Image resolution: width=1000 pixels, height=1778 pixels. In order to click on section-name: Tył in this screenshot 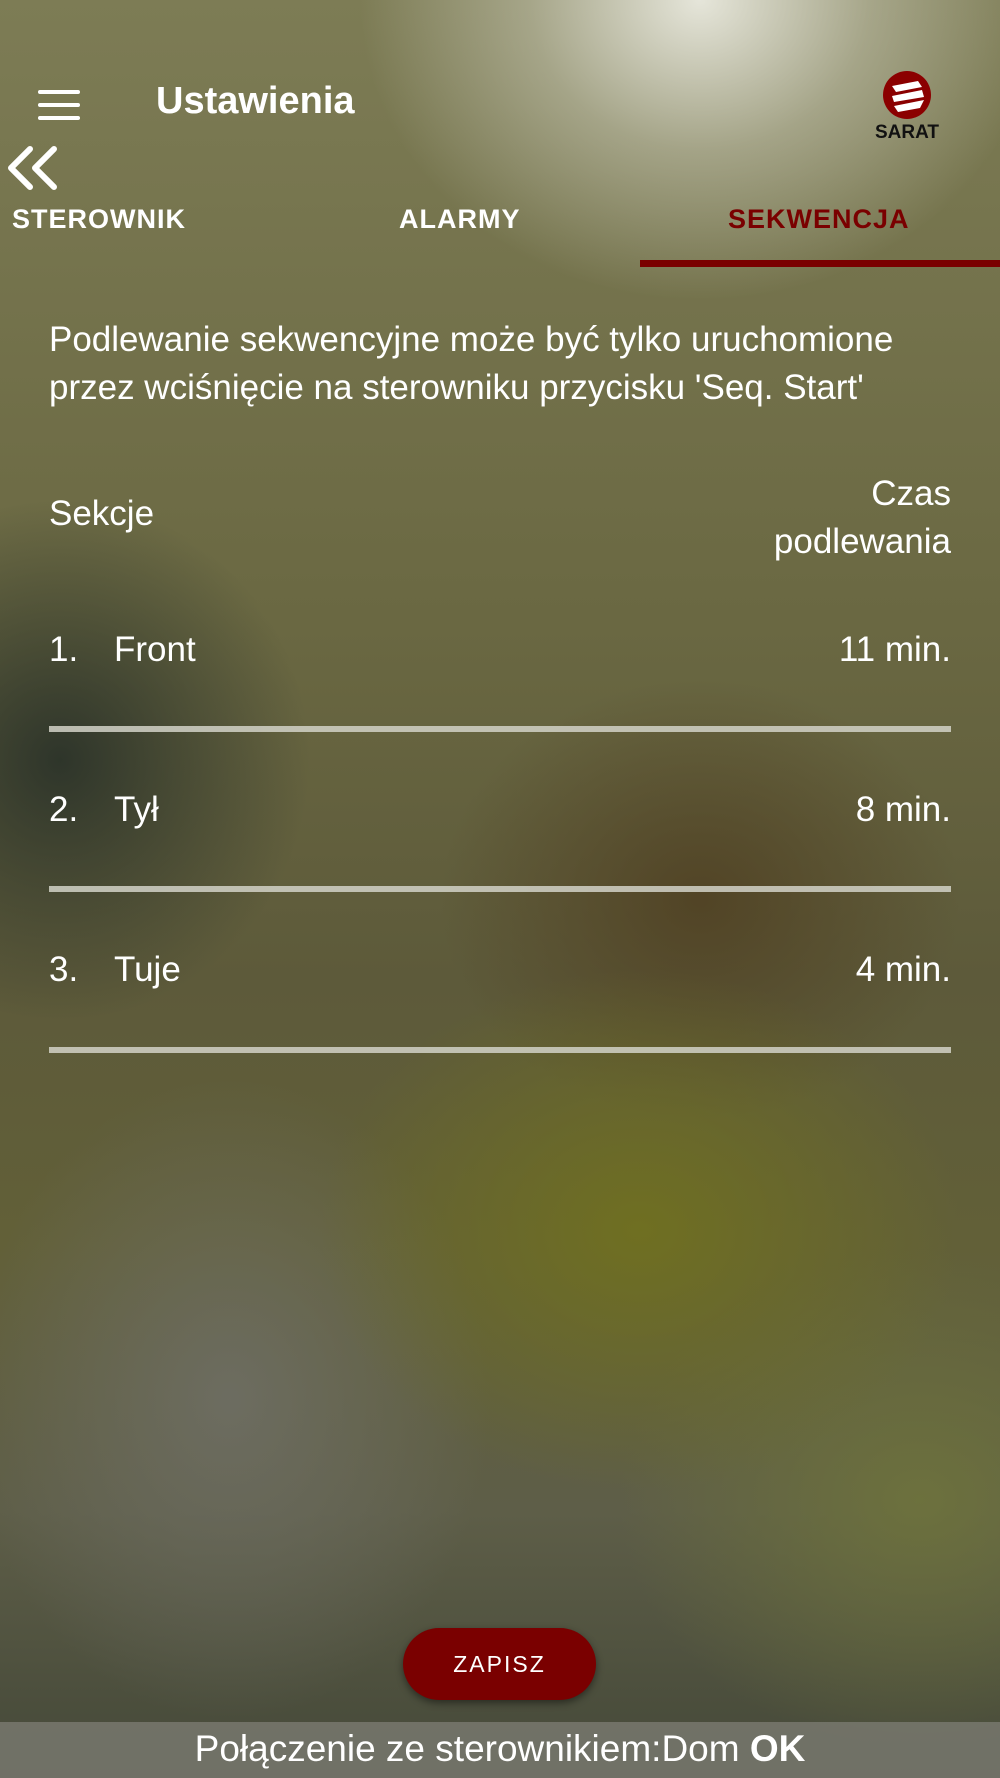, I will do `click(136, 809)`.